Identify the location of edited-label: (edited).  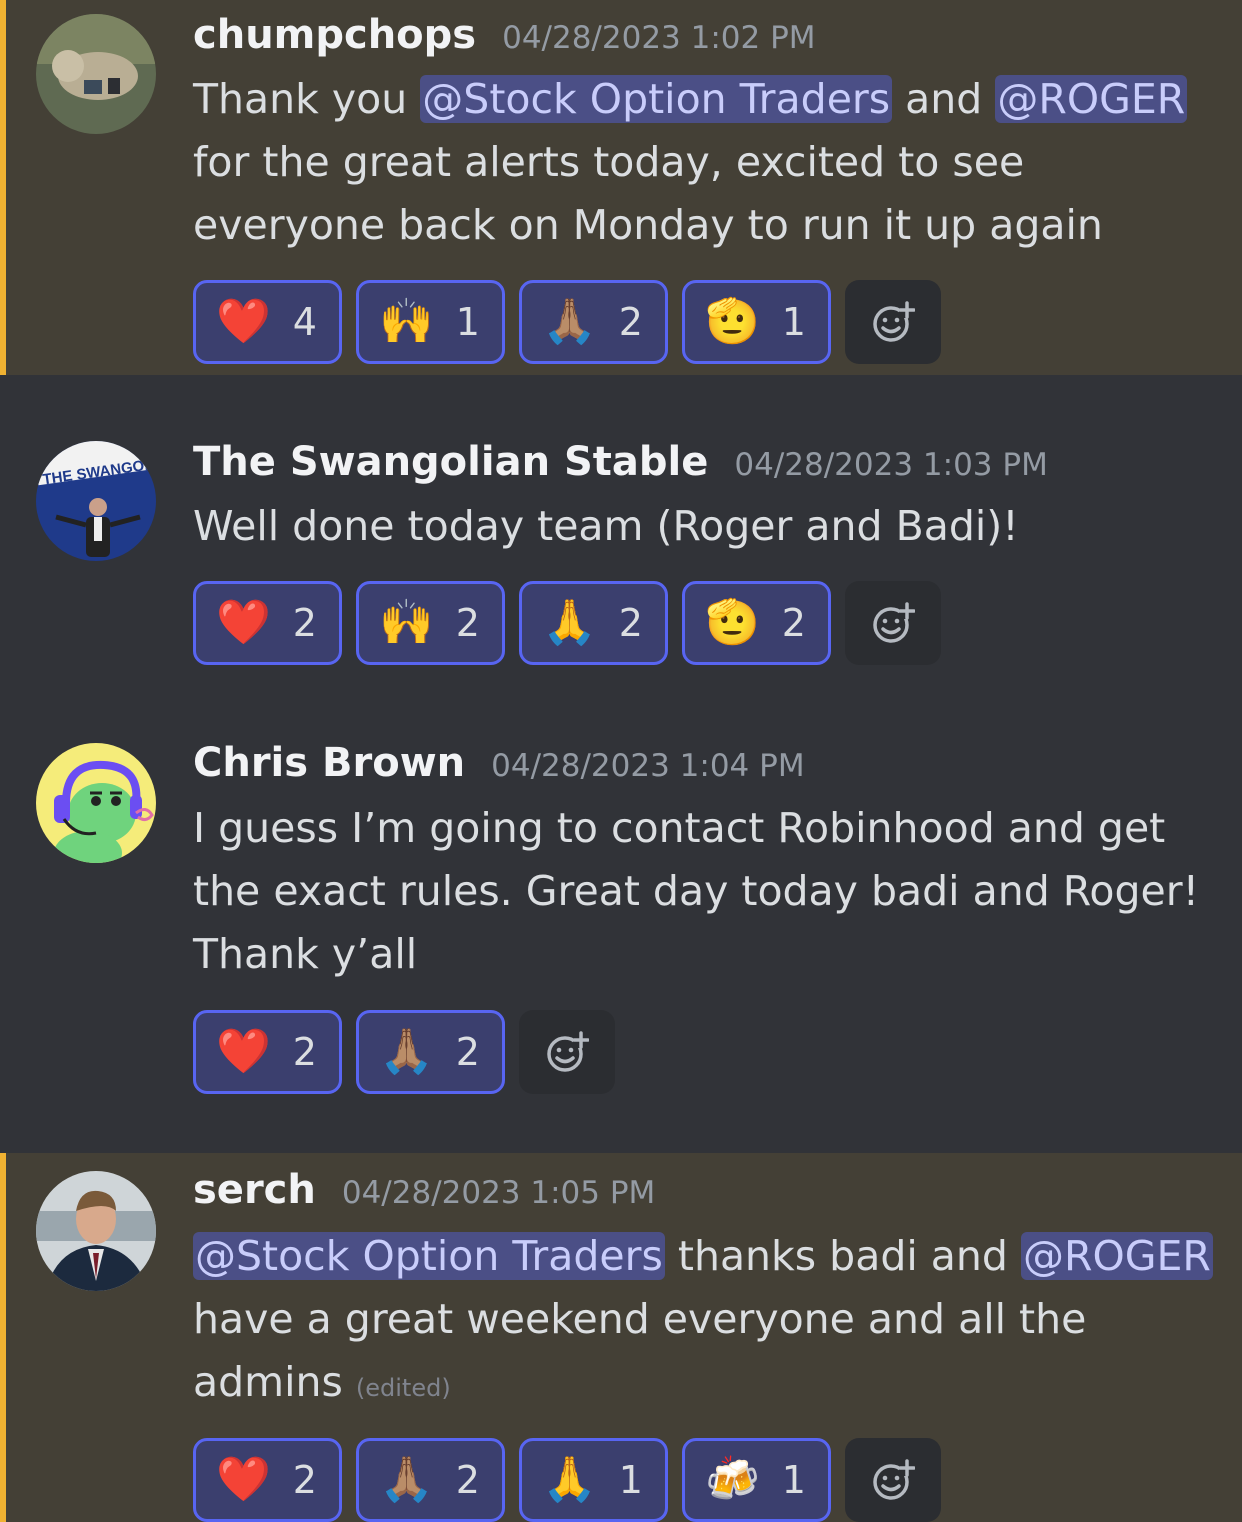
(403, 1388).